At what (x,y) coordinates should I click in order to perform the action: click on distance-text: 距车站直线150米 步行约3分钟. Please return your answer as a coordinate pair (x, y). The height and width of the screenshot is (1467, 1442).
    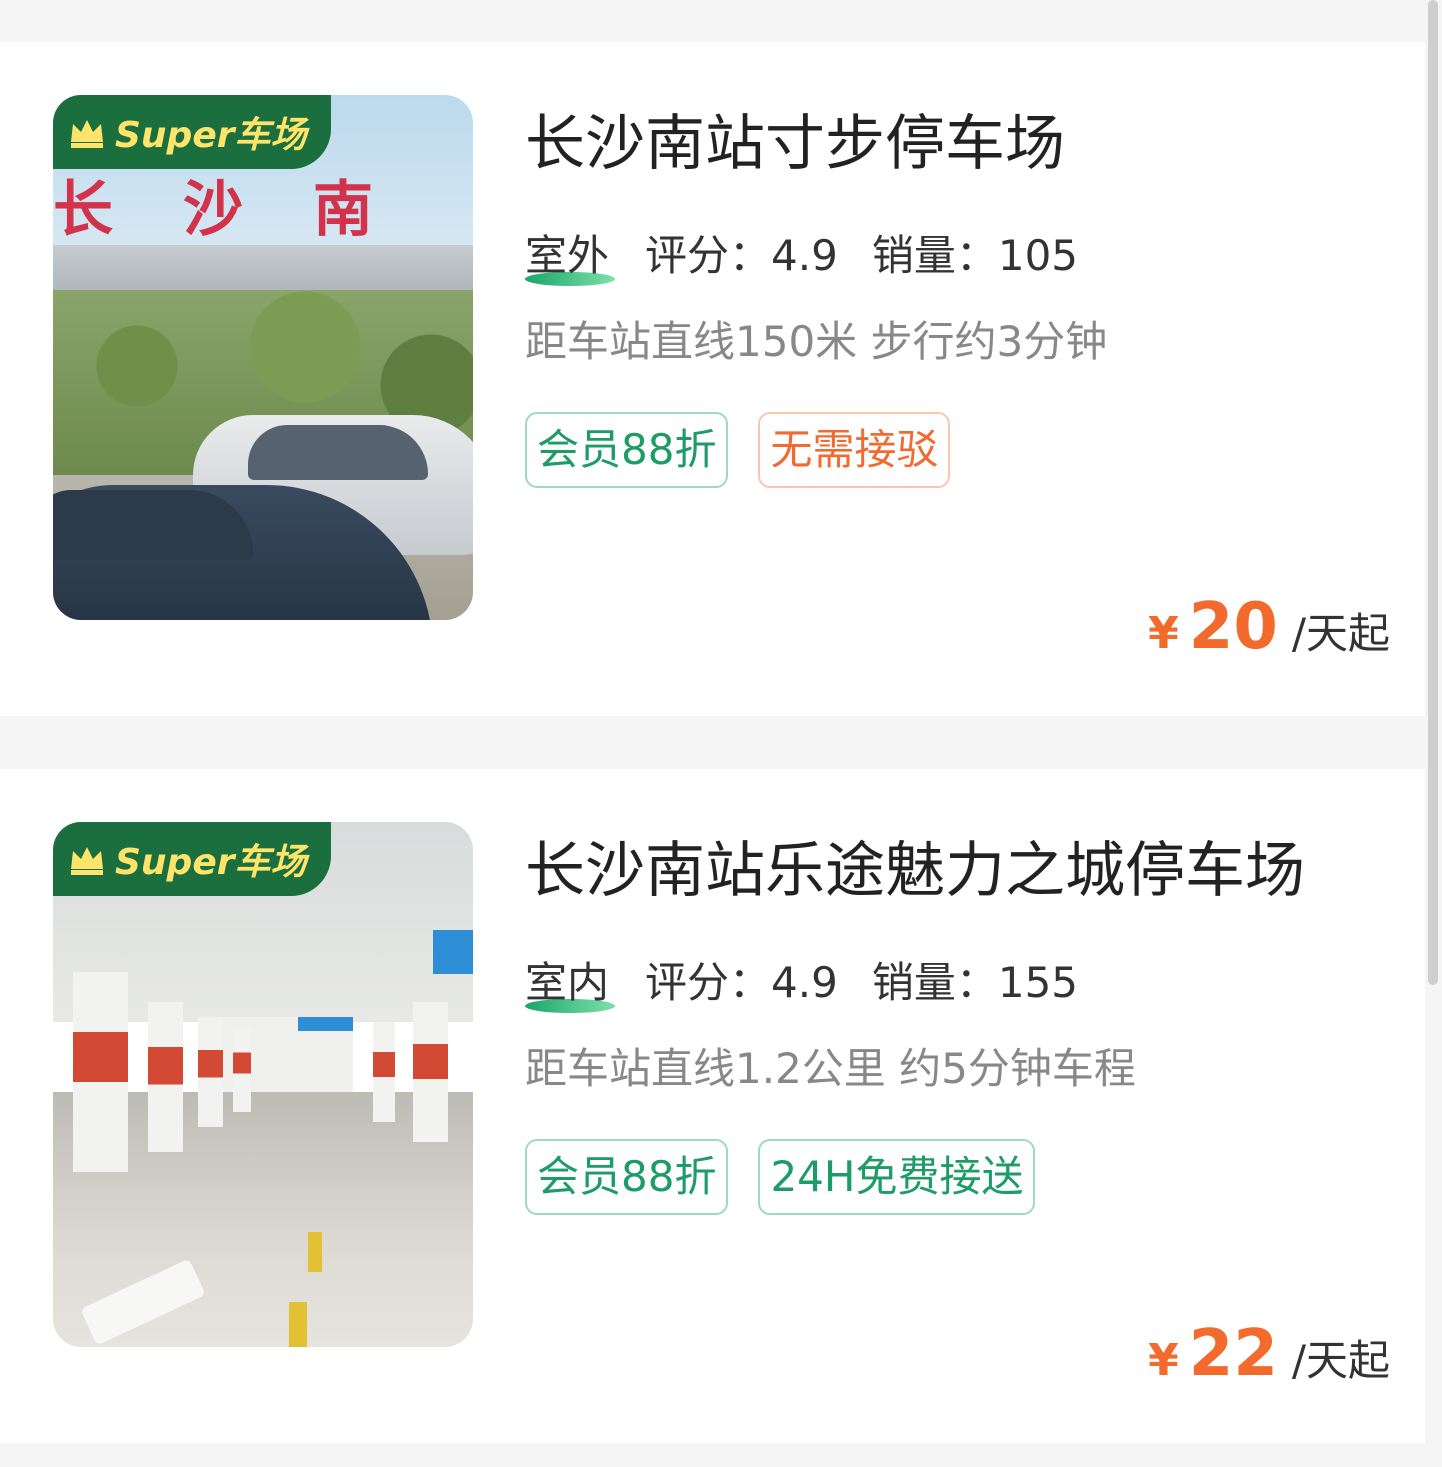
    Looking at the image, I should click on (816, 341).